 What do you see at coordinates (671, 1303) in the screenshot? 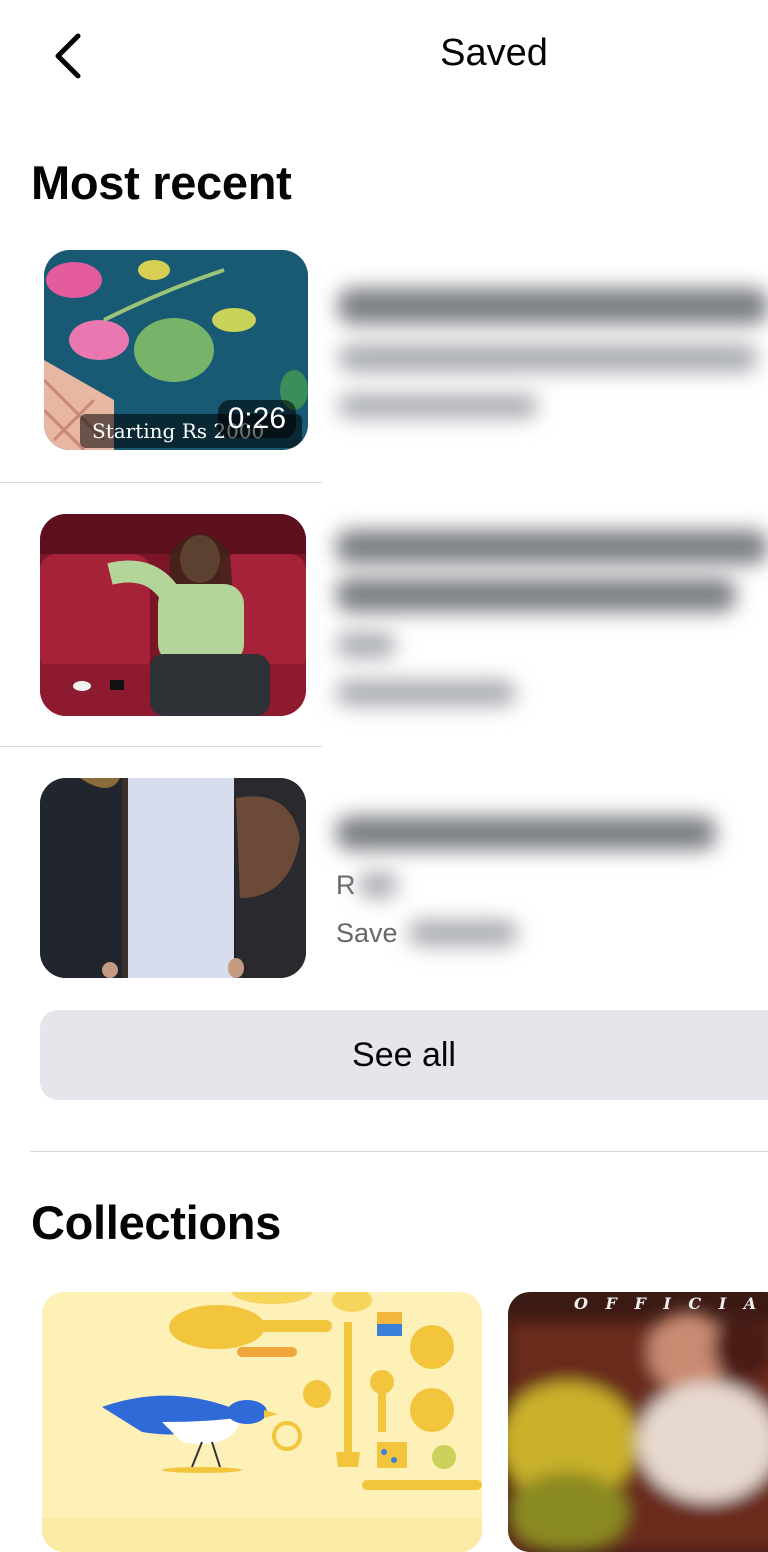
I see `collection-banner-text: O F F I C I A L T` at bounding box center [671, 1303].